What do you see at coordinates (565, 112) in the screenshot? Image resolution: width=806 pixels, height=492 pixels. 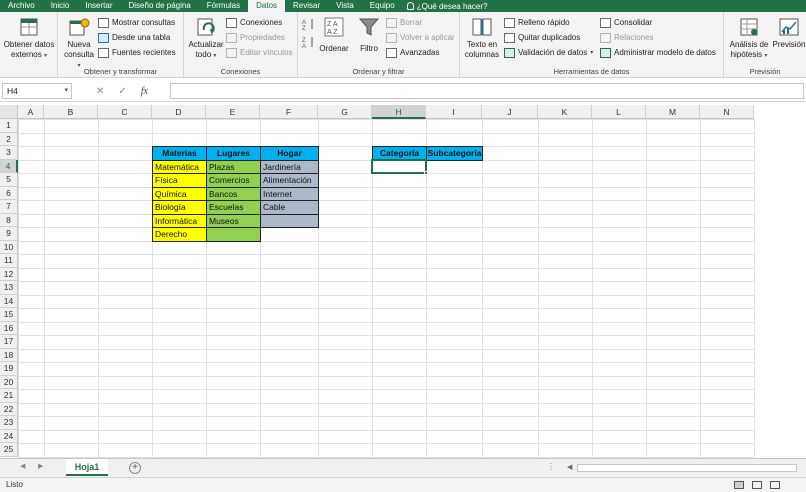 I see `column-header-k: K` at bounding box center [565, 112].